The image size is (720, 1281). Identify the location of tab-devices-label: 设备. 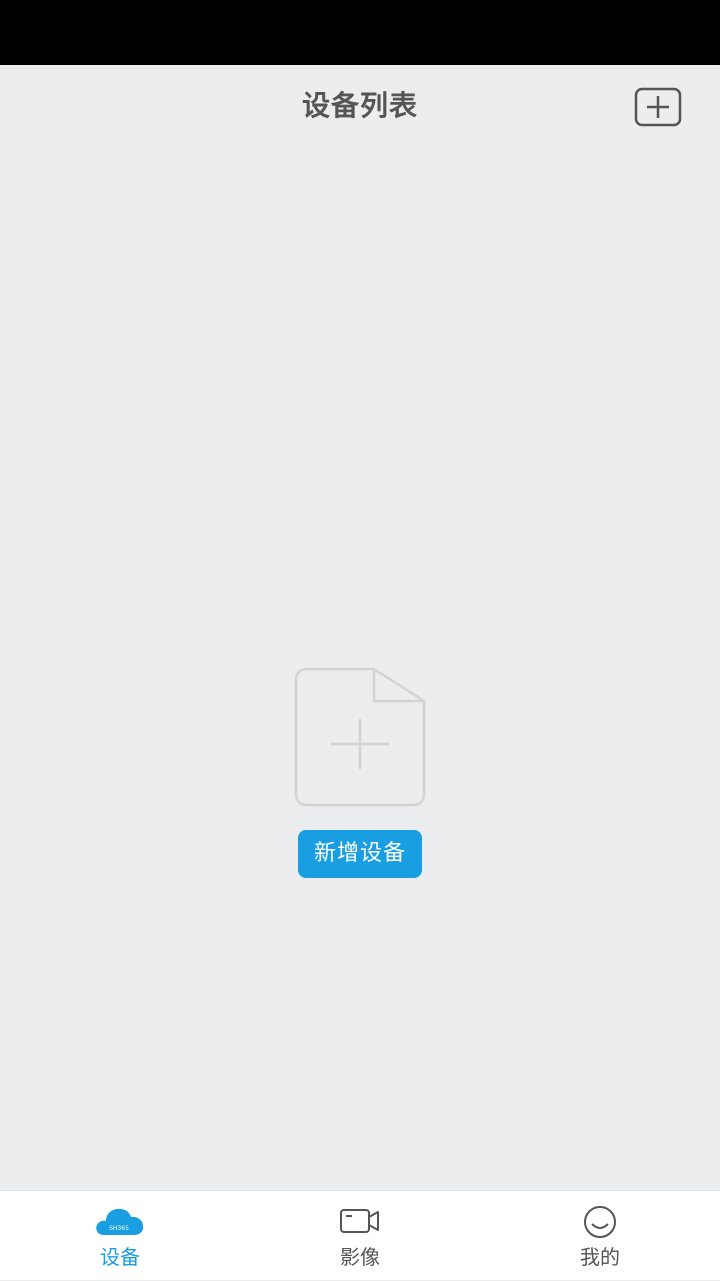
(120, 1257).